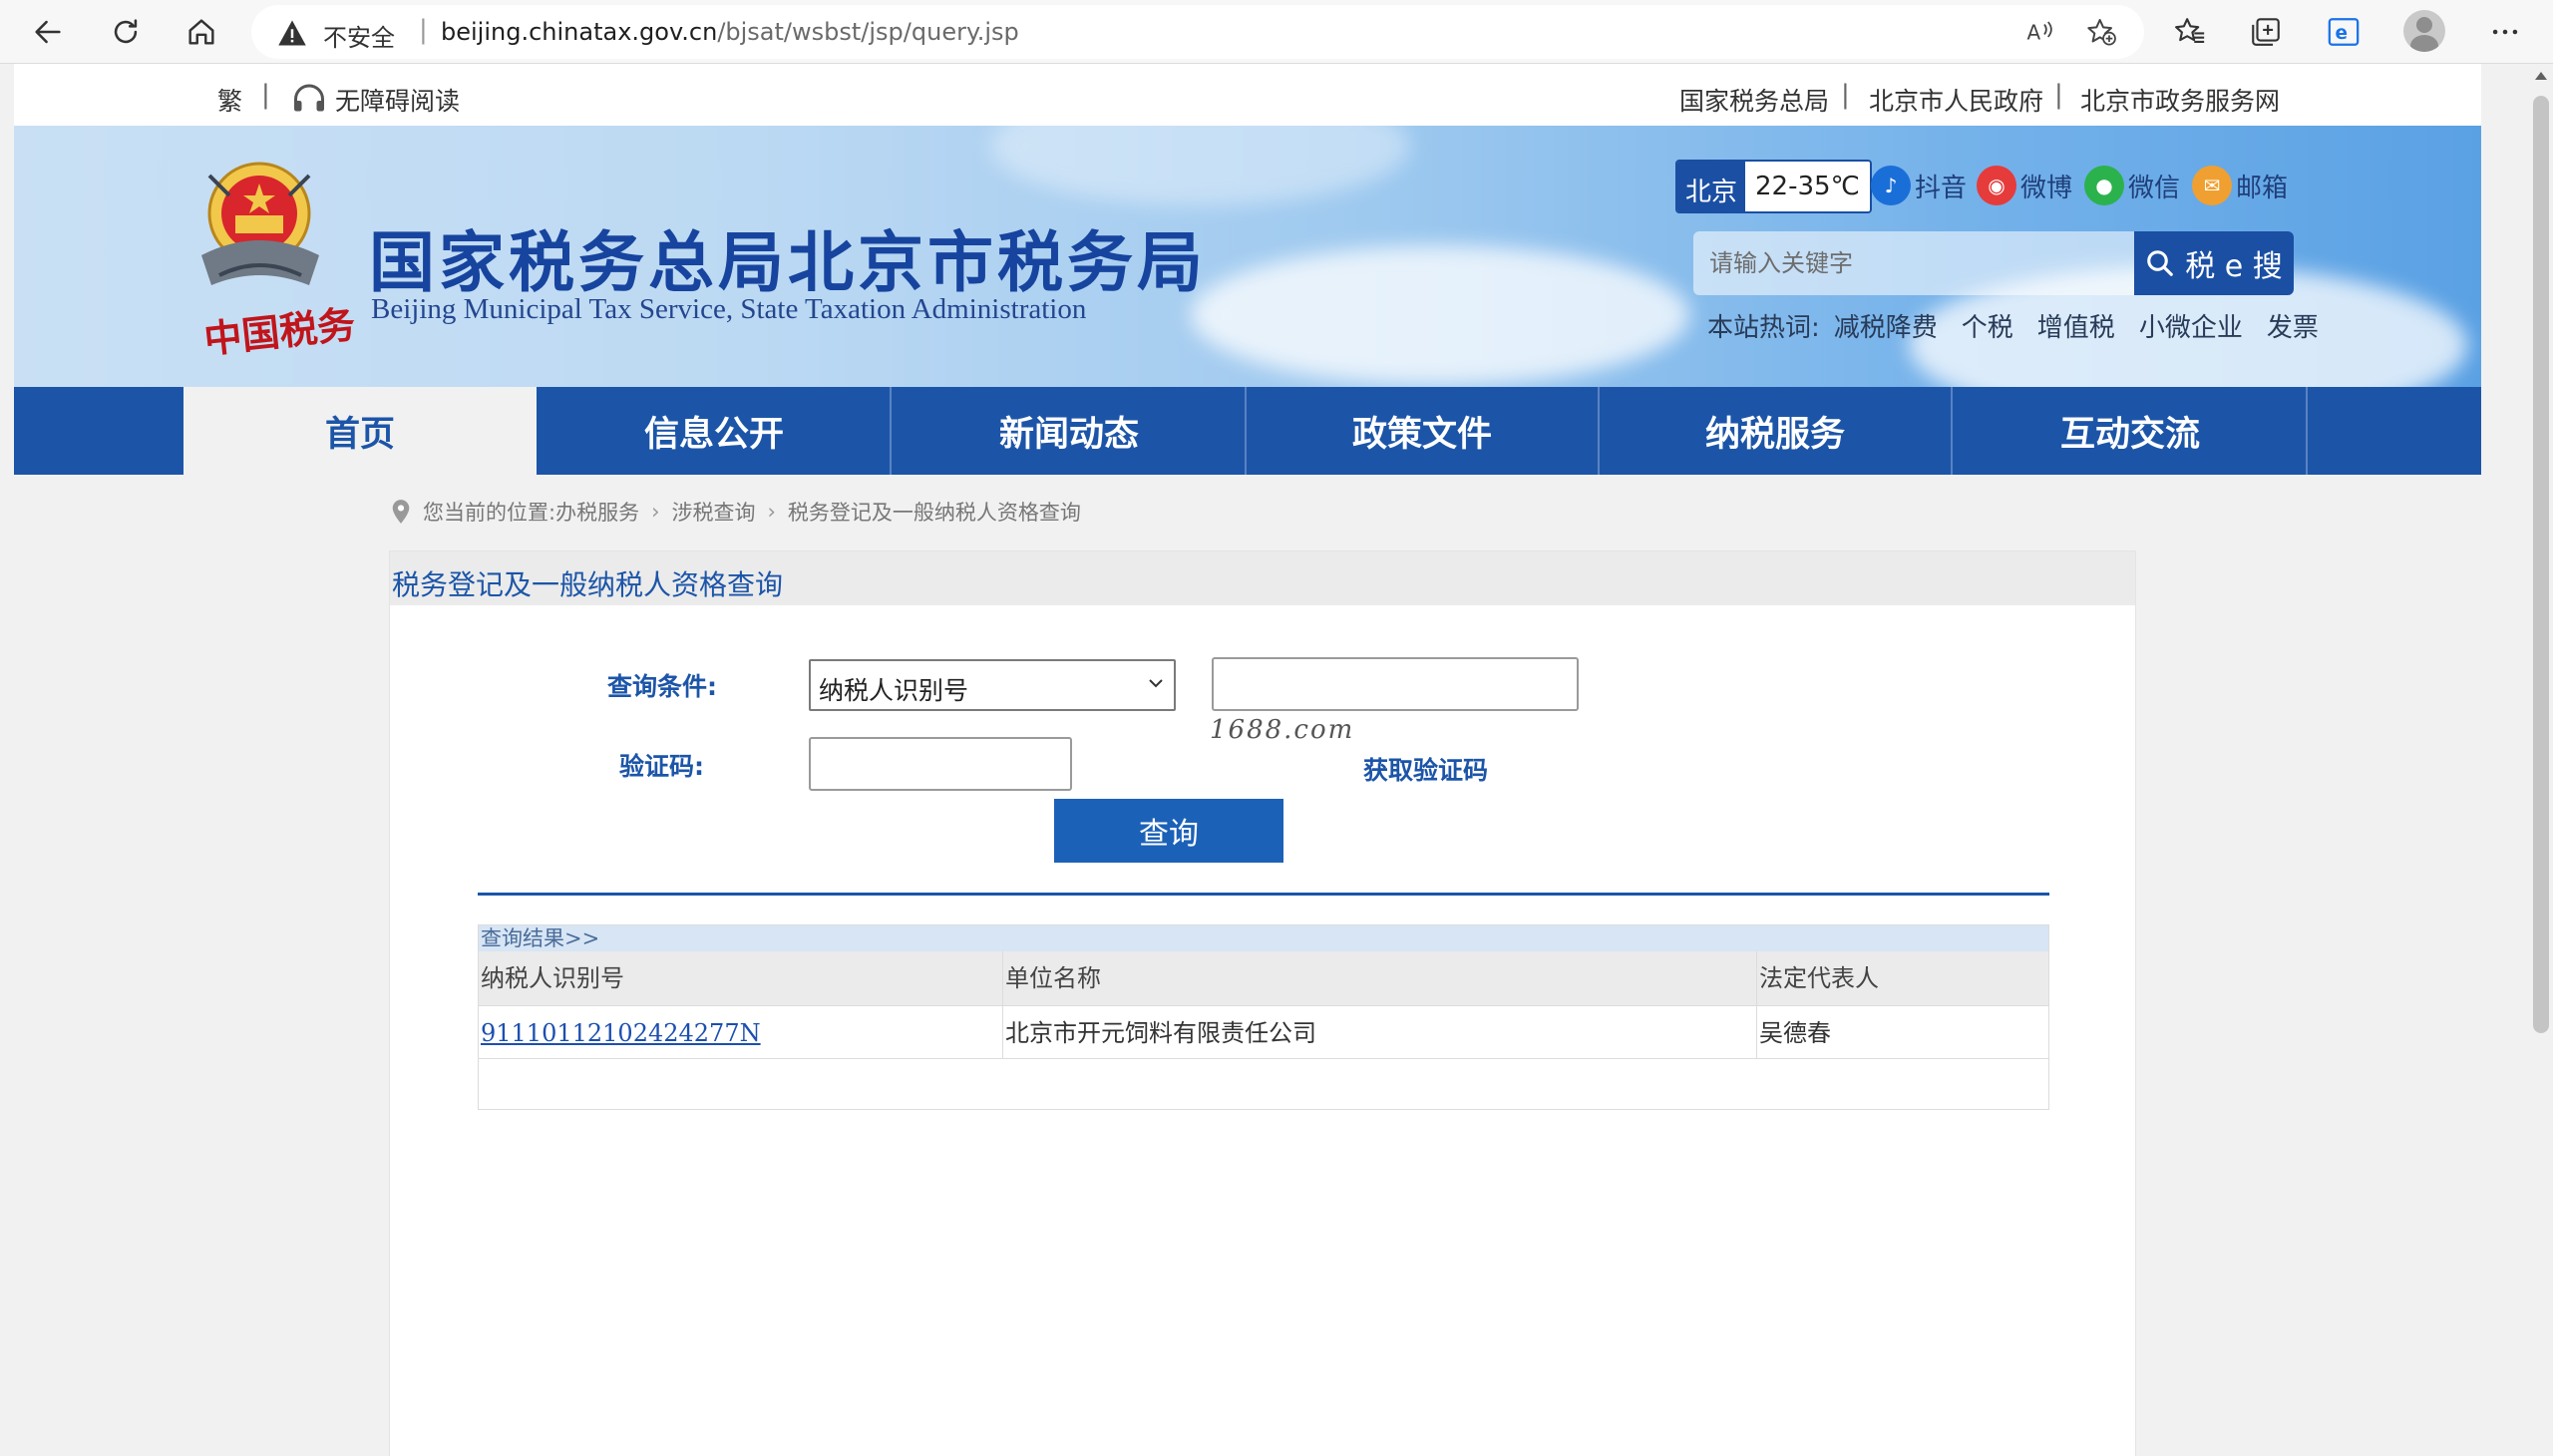 This screenshot has width=2553, height=1456. I want to click on site-search-button: 税 e 搜, so click(2214, 263).